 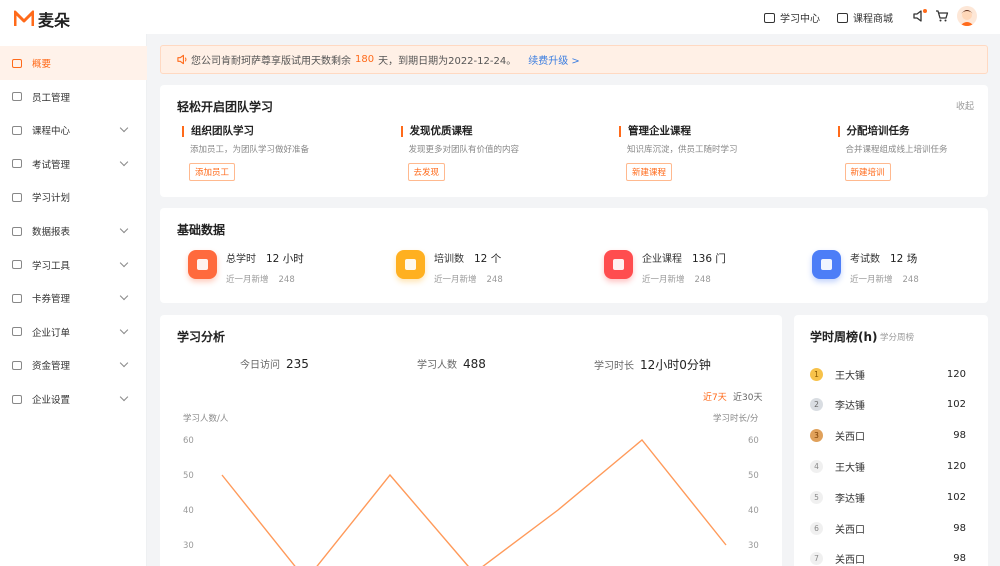 I want to click on sidebar-item-label: 数据报表, so click(x=51, y=232).